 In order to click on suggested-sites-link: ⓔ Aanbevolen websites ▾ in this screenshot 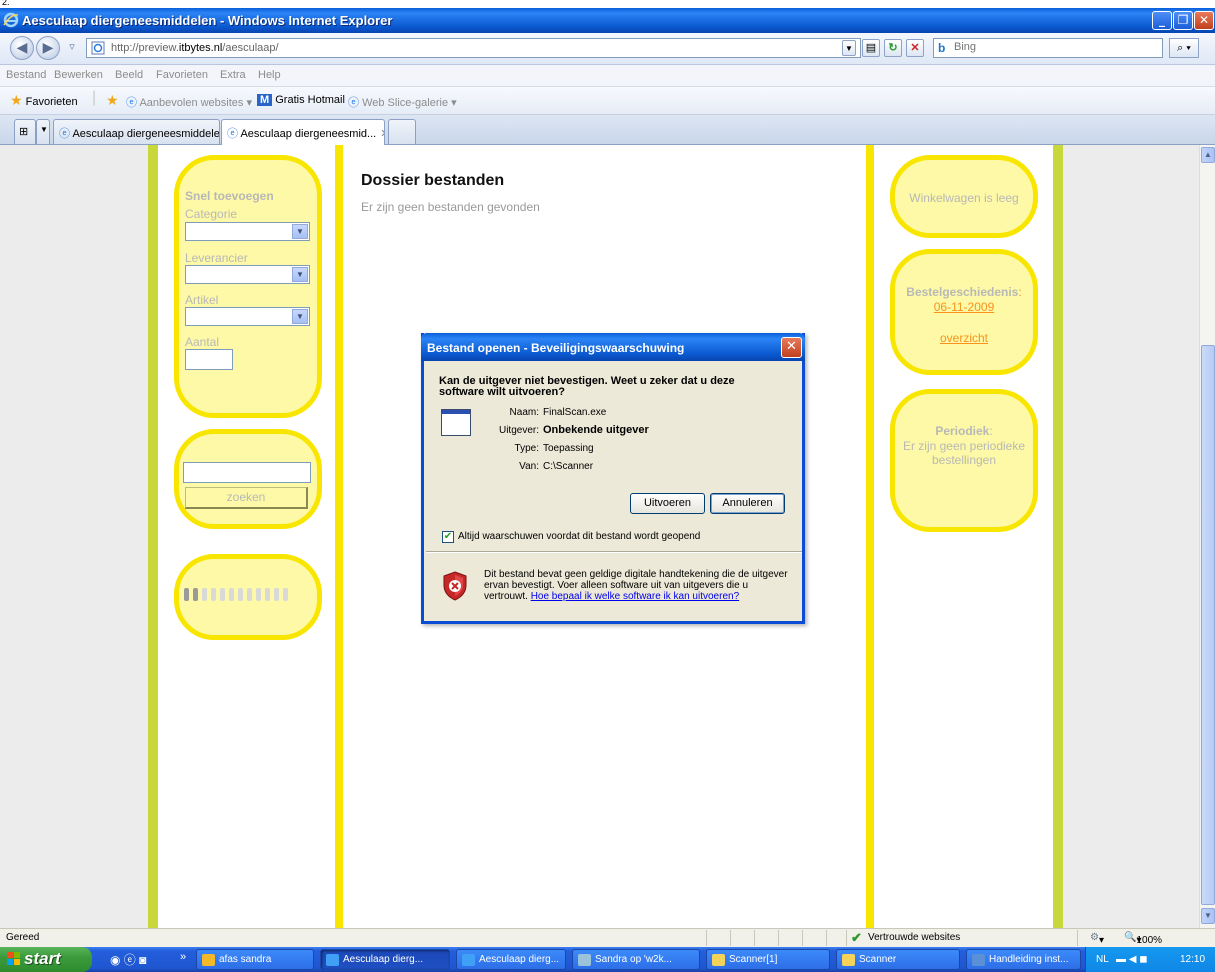, I will do `click(189, 102)`.